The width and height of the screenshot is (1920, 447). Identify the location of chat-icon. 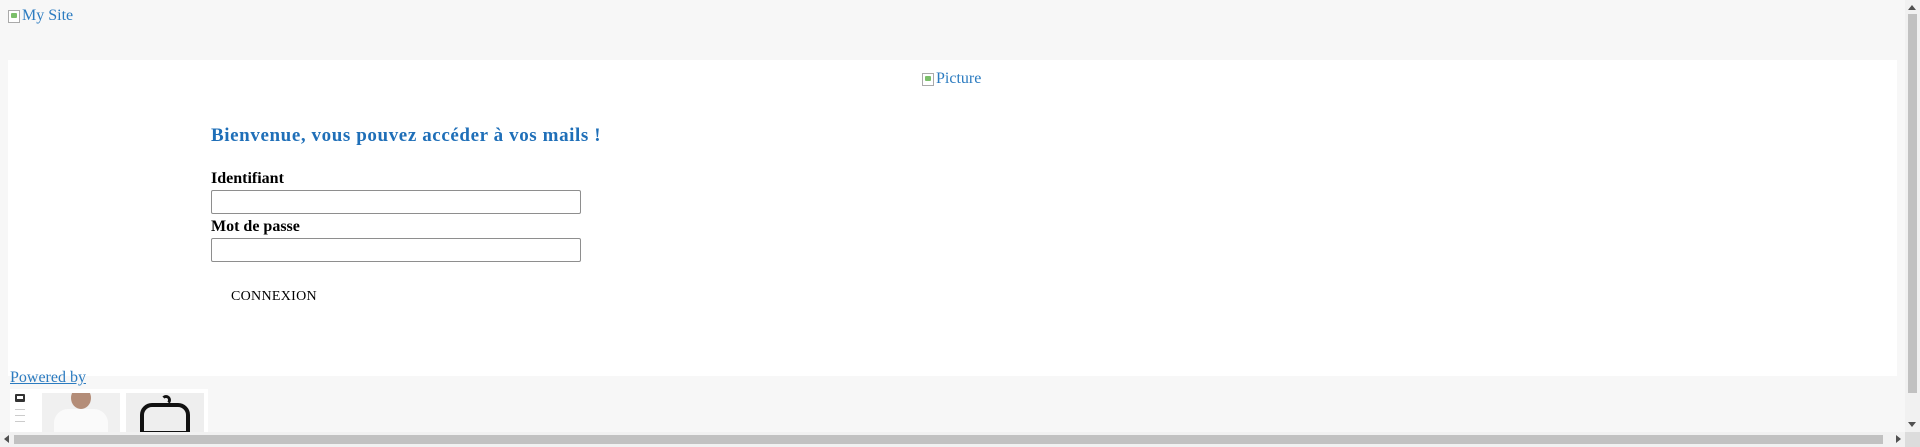
(20, 398).